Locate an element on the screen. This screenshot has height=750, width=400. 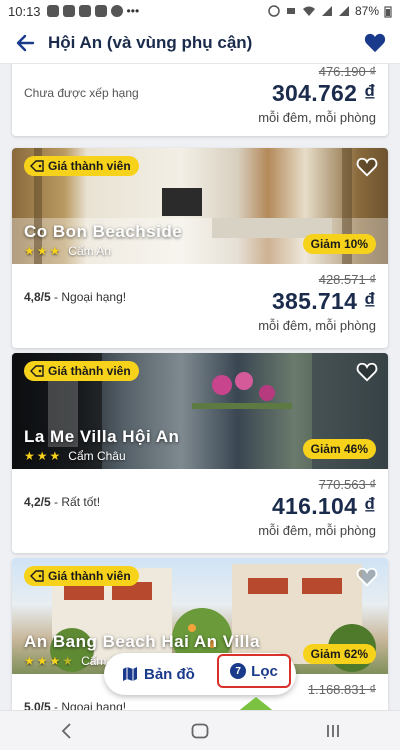
discount-badge: Giảm 62% is located at coordinates (339, 654).